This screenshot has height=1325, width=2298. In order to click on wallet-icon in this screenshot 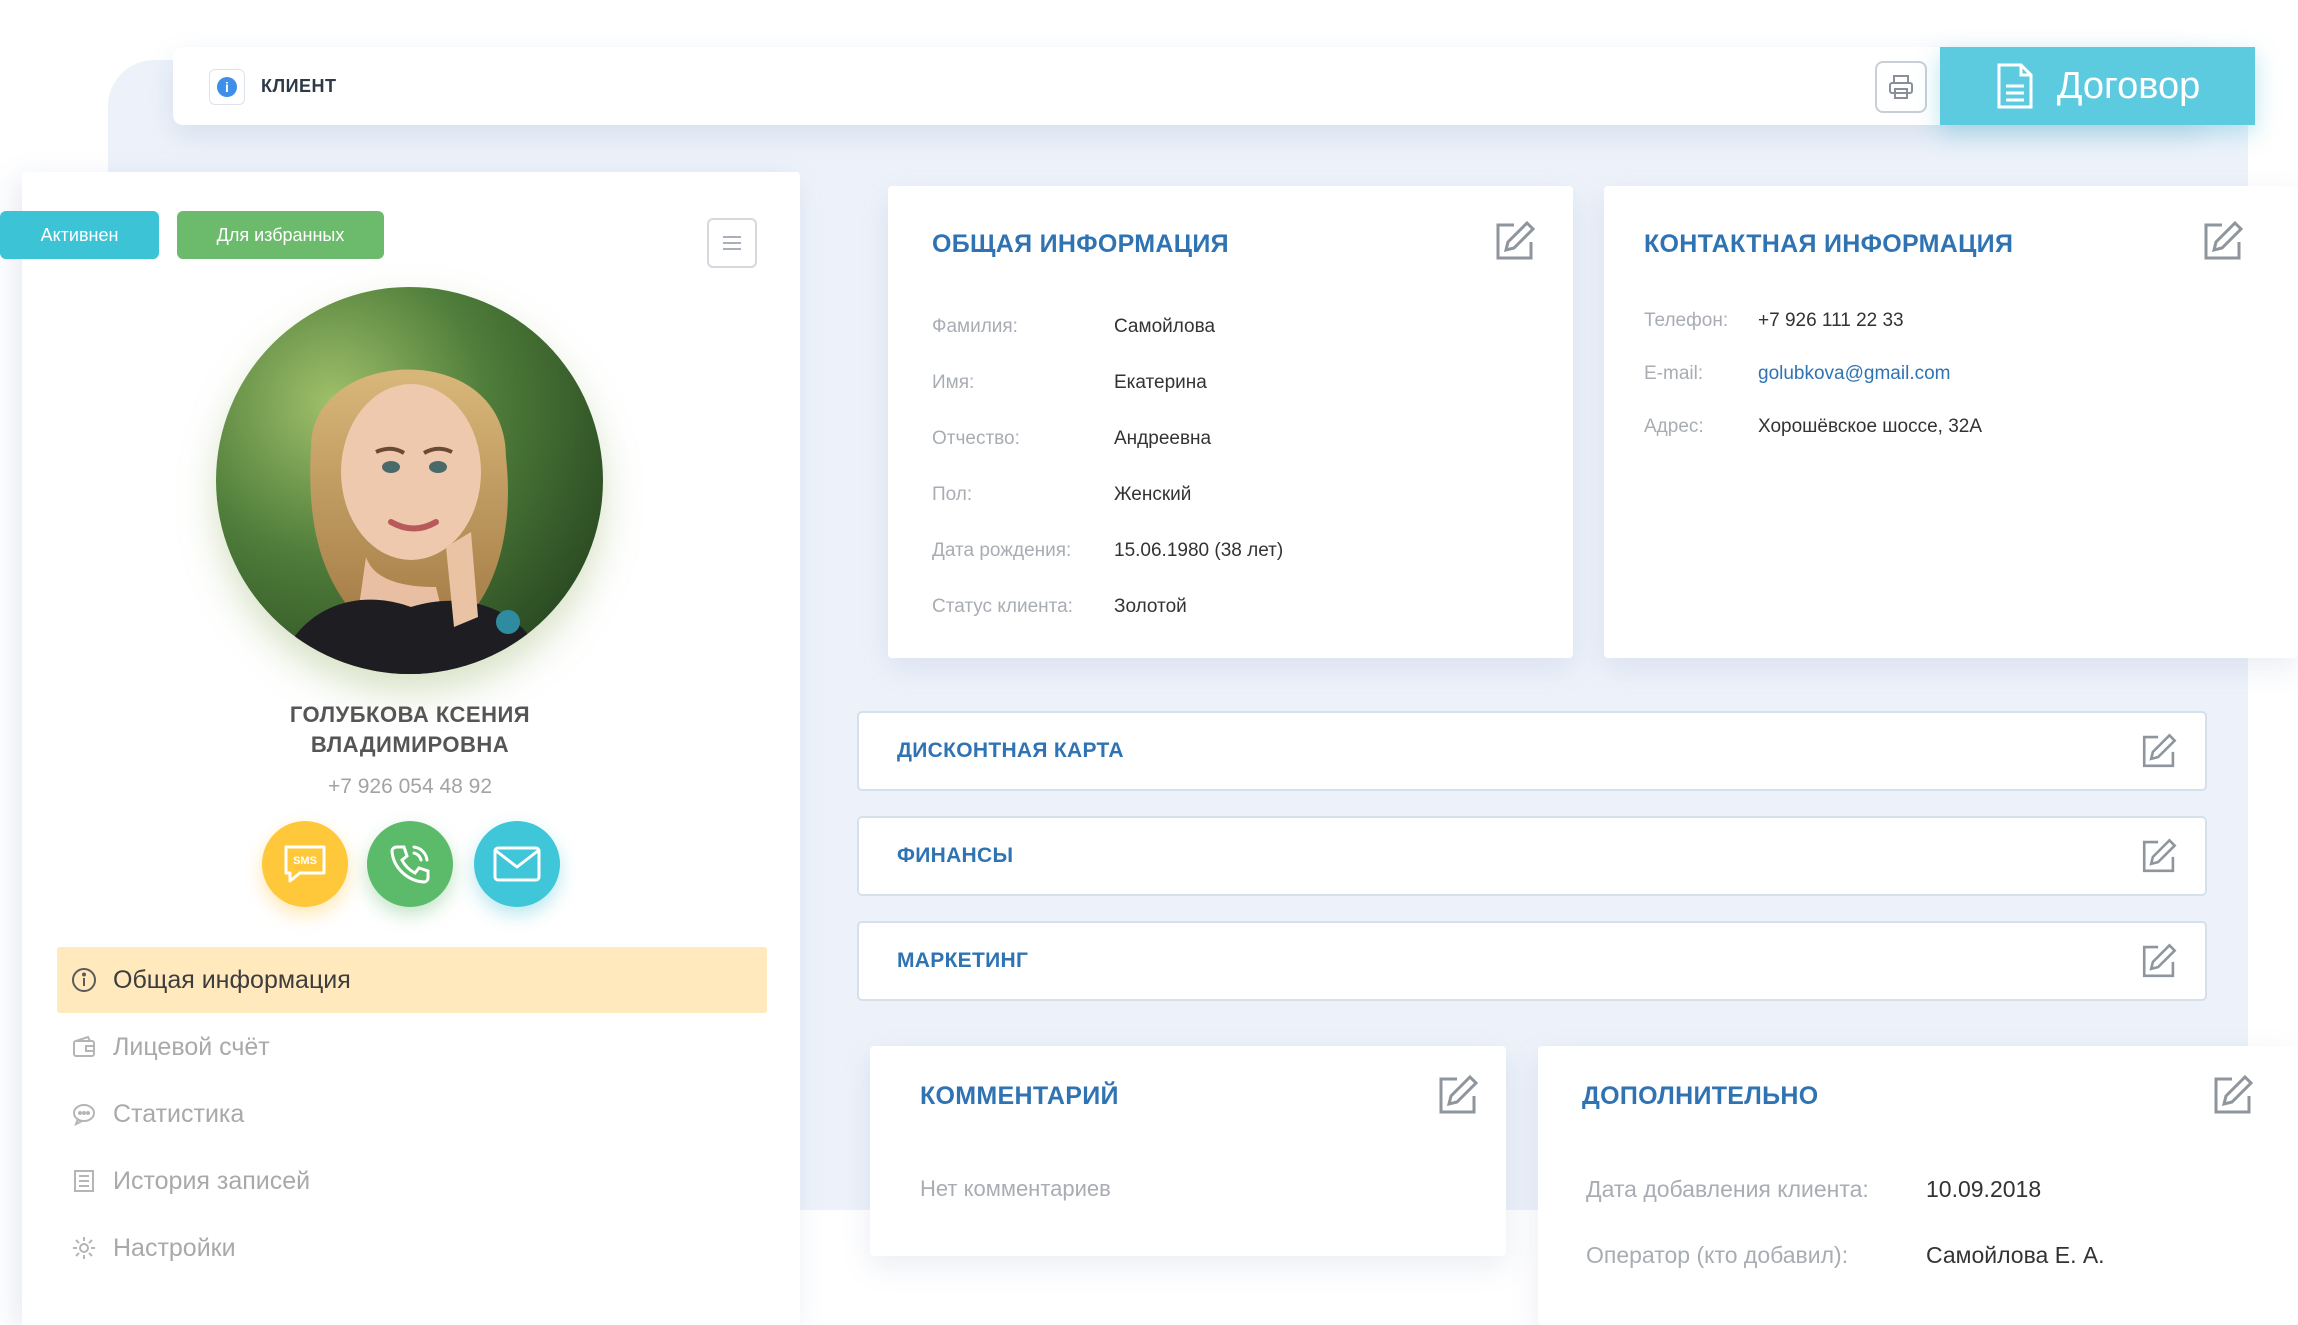, I will do `click(84, 1046)`.